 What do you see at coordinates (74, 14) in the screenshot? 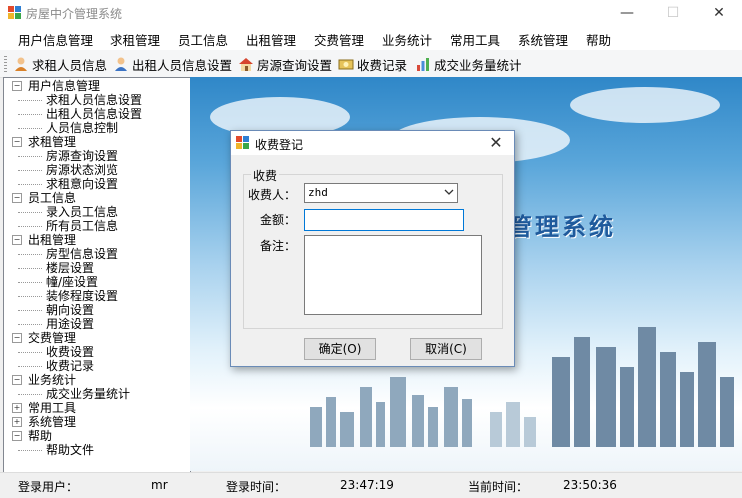
I see `window-title: 房屋中介管理系统` at bounding box center [74, 14].